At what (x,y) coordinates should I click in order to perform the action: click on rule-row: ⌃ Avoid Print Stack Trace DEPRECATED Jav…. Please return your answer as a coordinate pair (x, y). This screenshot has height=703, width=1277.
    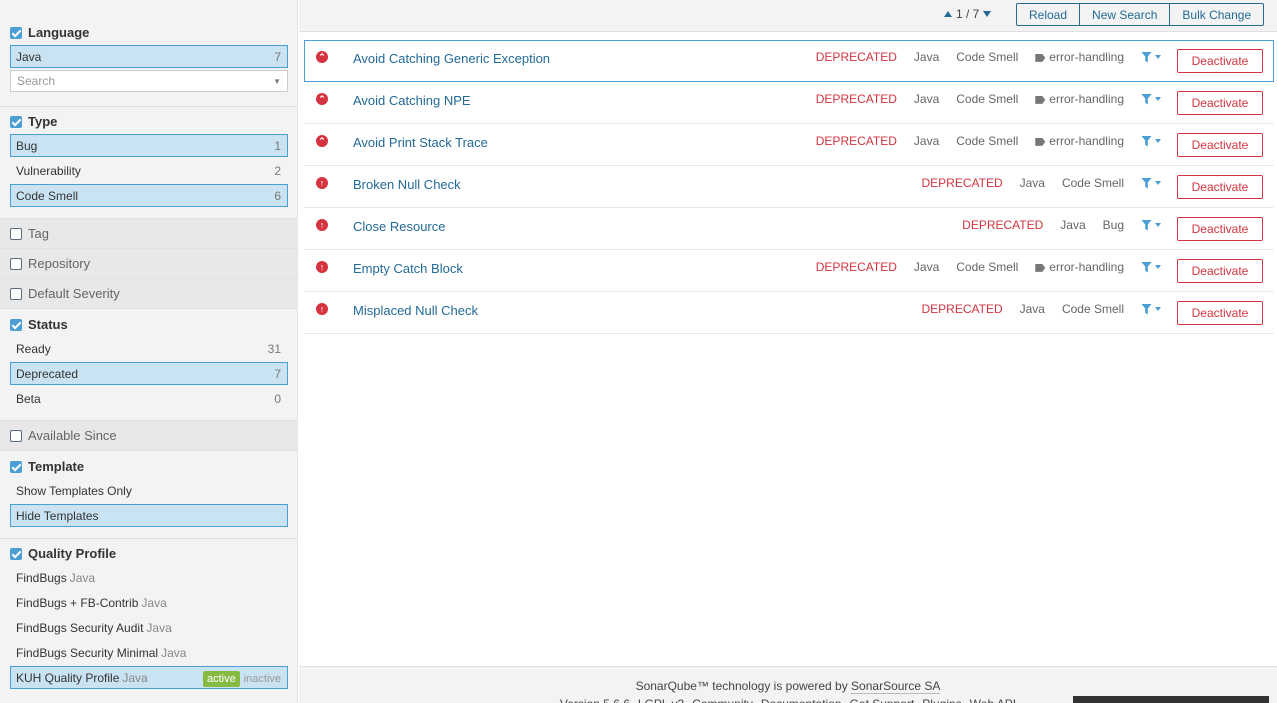
    Looking at the image, I should click on (789, 145).